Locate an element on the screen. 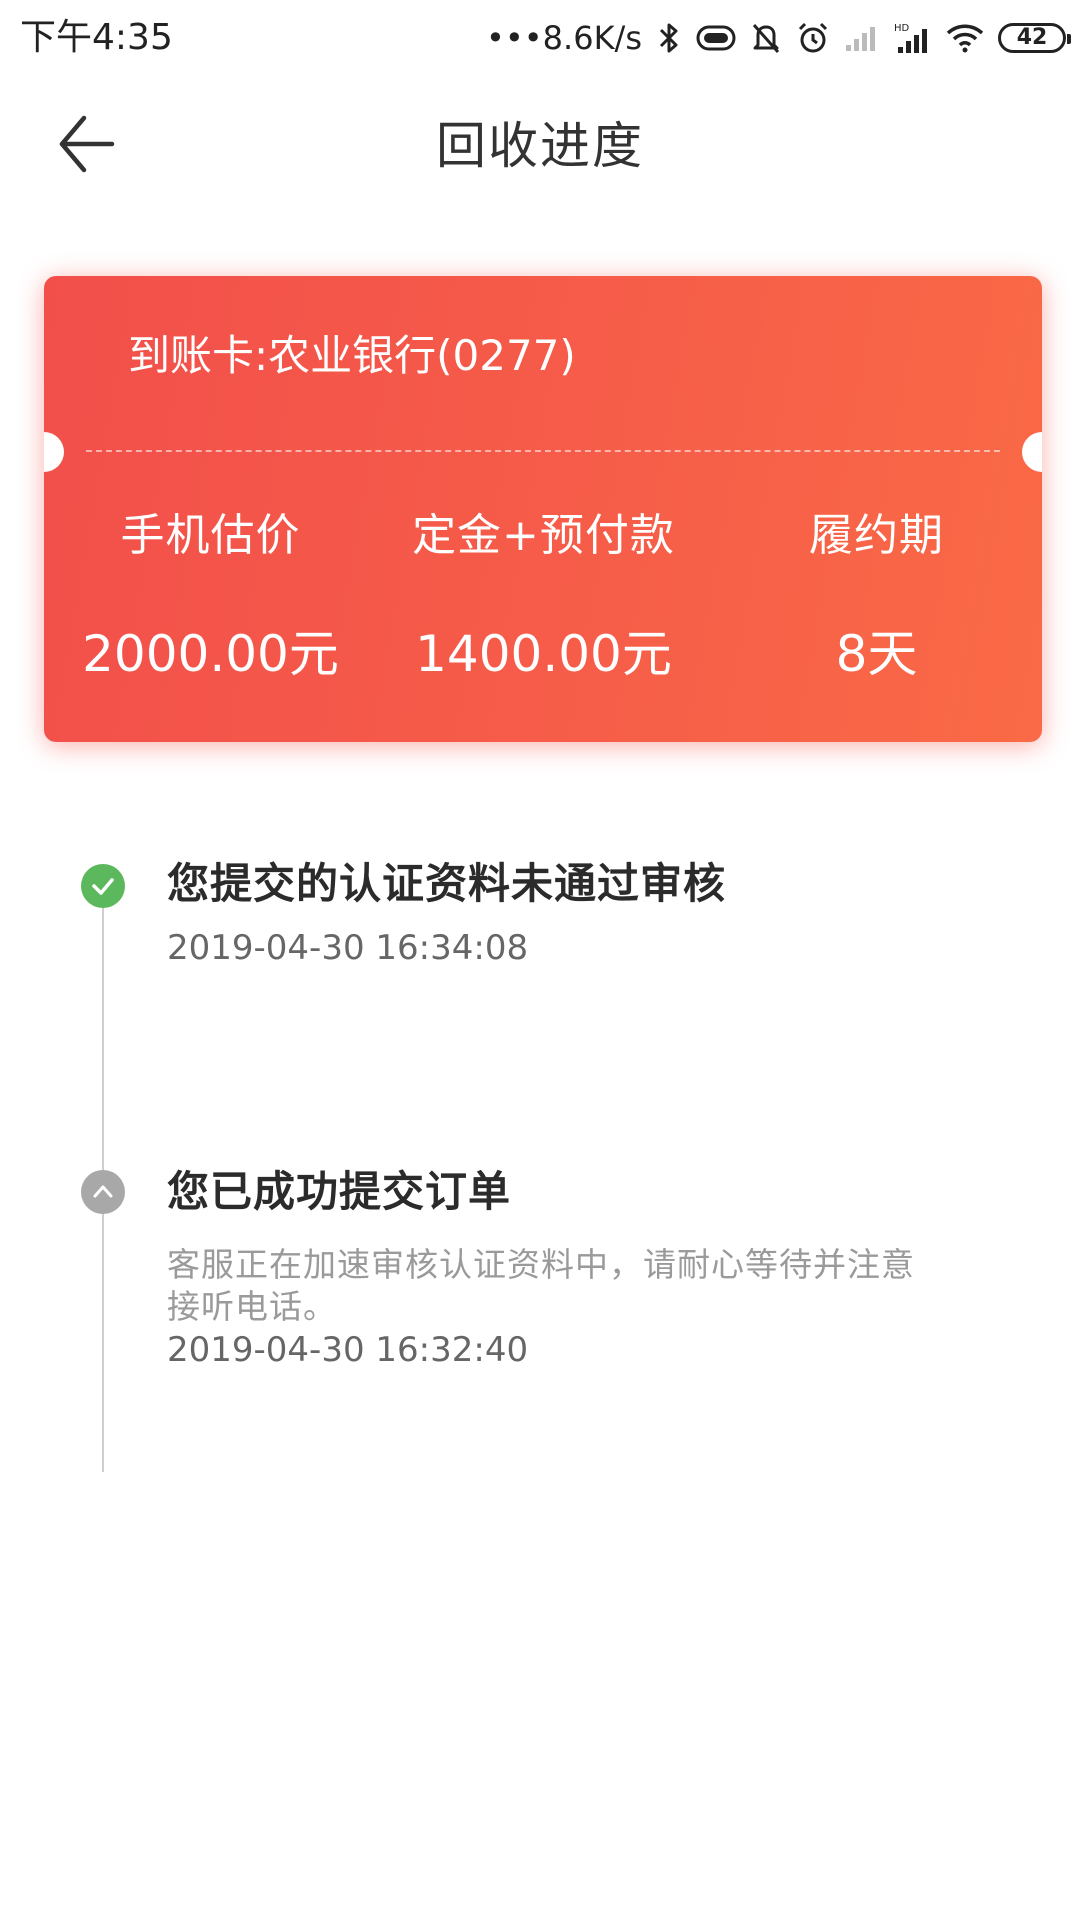 The width and height of the screenshot is (1080, 1920). status-icons: •••8.6K/s HD 42 is located at coordinates (778, 38).